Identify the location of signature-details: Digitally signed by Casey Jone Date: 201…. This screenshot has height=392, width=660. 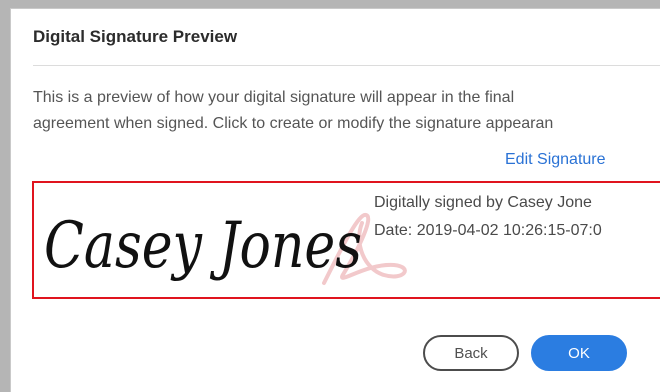
(488, 217).